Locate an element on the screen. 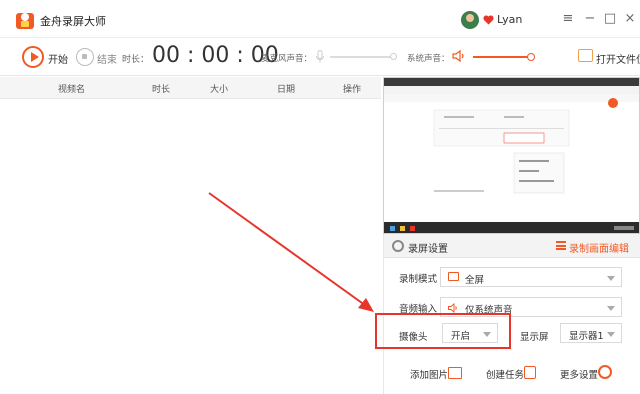 The width and height of the screenshot is (640, 394). column-header-size: 大小 is located at coordinates (219, 88).